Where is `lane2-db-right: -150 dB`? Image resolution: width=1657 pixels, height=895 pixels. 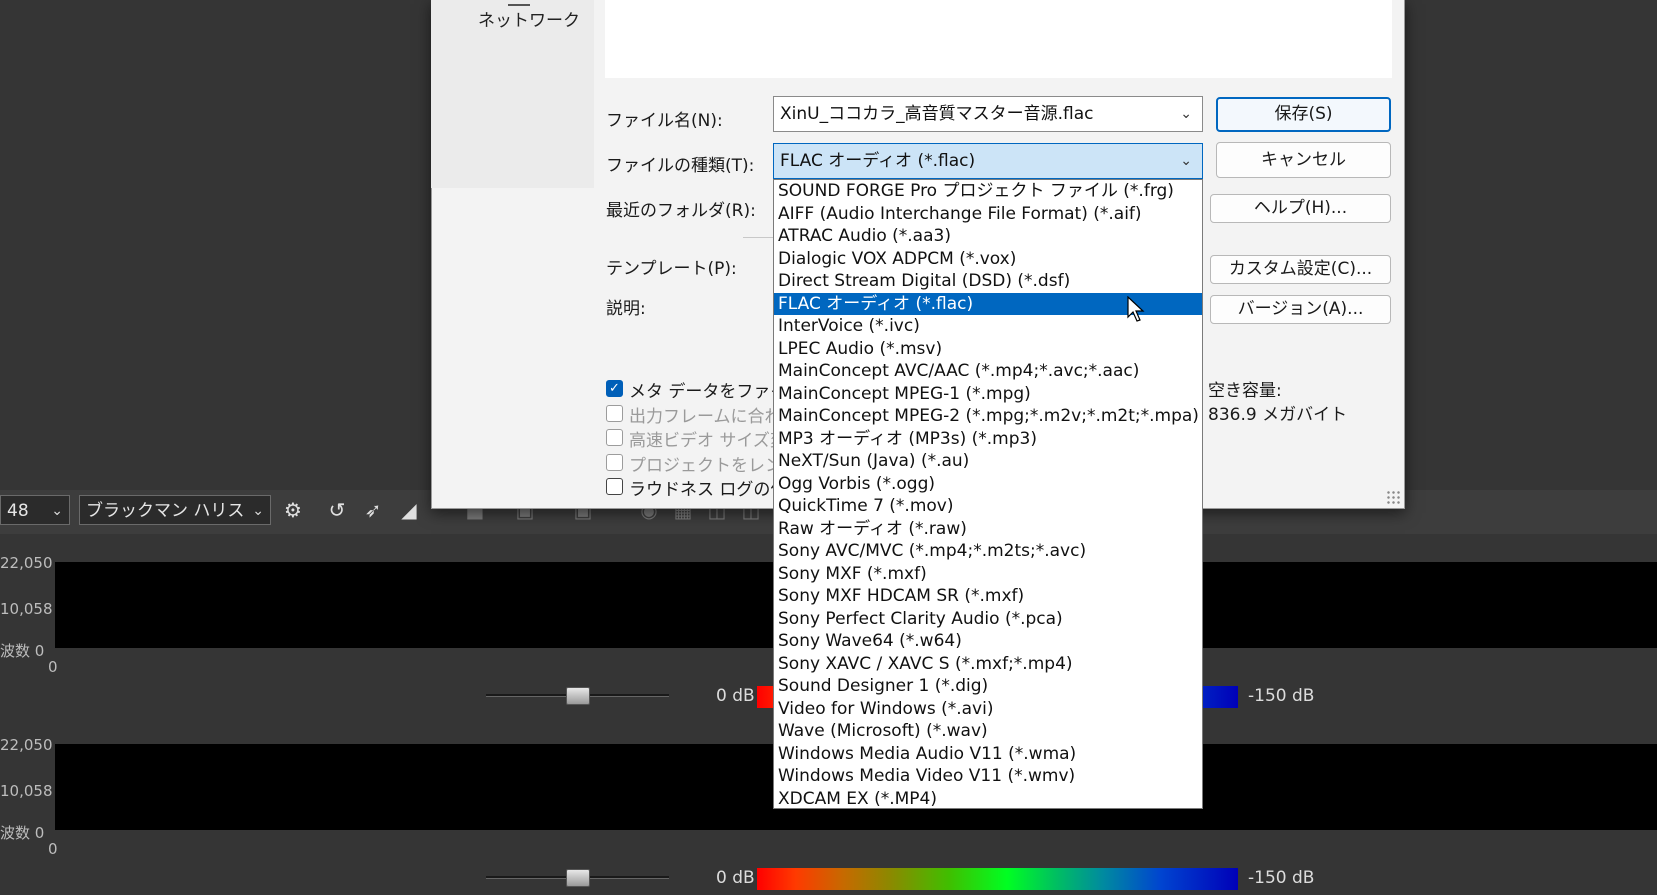
lane2-db-right: -150 dB is located at coordinates (1281, 878).